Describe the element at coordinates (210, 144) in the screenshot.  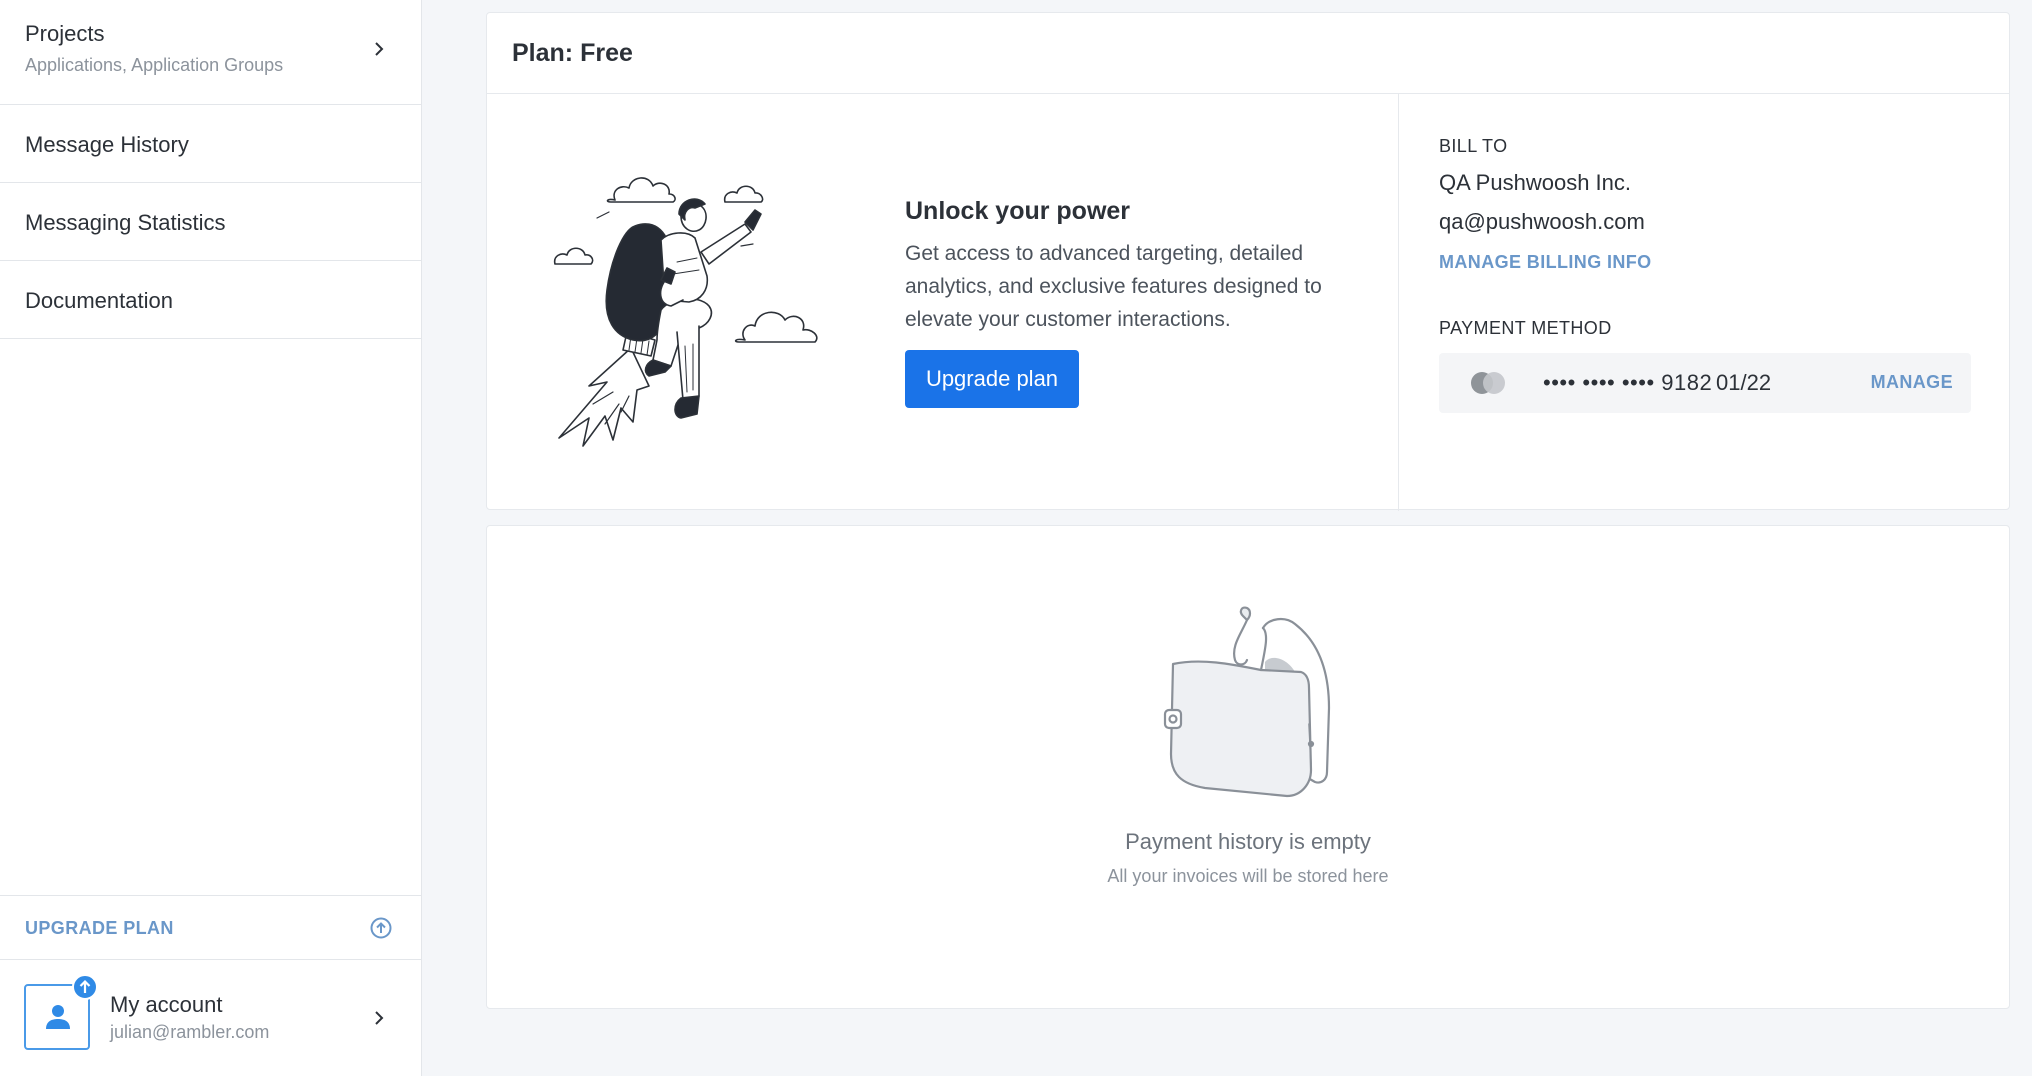
I see `sidebar-item-message-history: Message History` at that location.